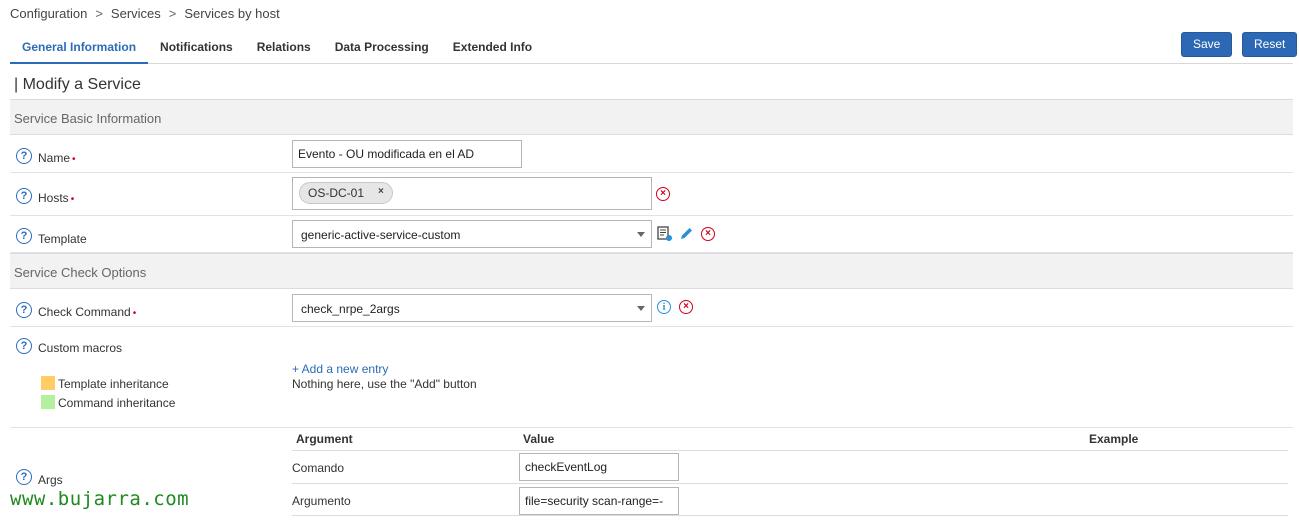 The width and height of the screenshot is (1299, 522). I want to click on chip-remove-icon: ×, so click(381, 194).